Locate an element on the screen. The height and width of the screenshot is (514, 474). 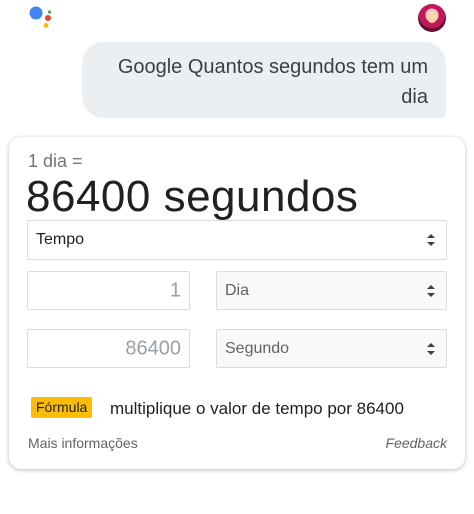
google-assistant-icon is located at coordinates (42, 18).